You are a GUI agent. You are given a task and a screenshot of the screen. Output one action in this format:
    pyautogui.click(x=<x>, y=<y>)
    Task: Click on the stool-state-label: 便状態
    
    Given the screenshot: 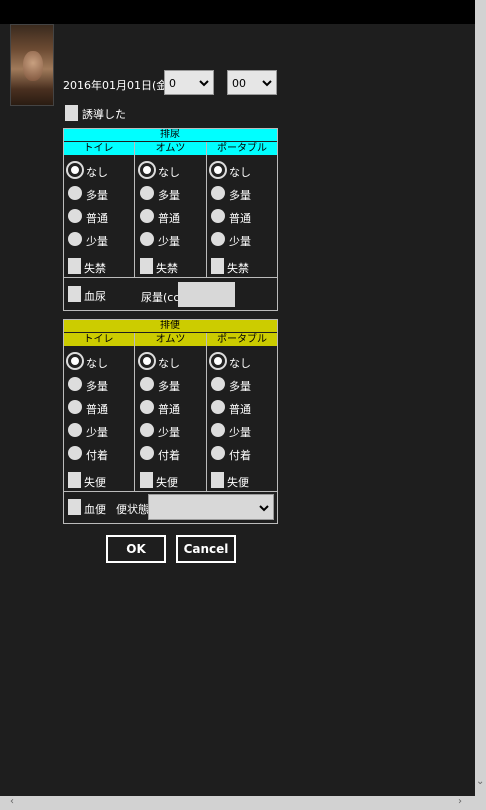 What is the action you would take?
    pyautogui.click(x=132, y=509)
    